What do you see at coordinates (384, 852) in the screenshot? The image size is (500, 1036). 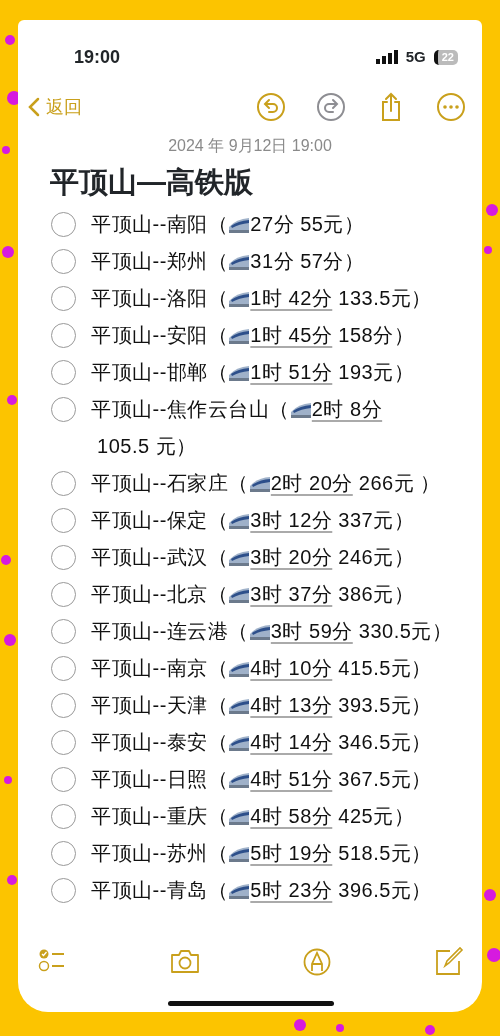 I see `price-text: 518.5元）` at bounding box center [384, 852].